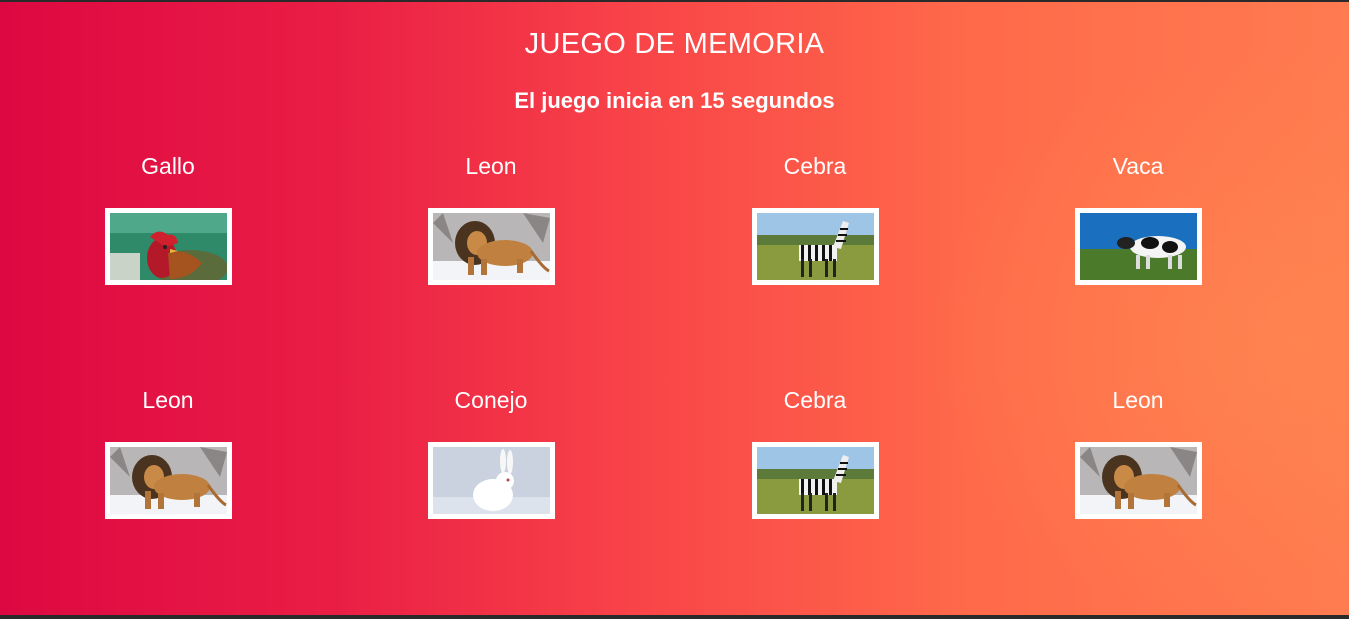  I want to click on memory-card-4: Vaca, so click(1138, 218).